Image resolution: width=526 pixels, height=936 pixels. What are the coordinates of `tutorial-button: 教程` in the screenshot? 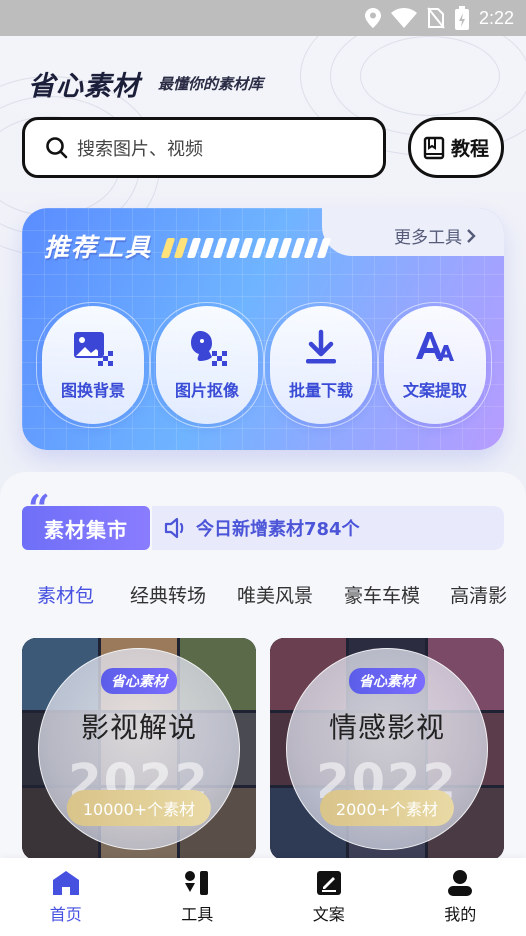 It's located at (456, 147).